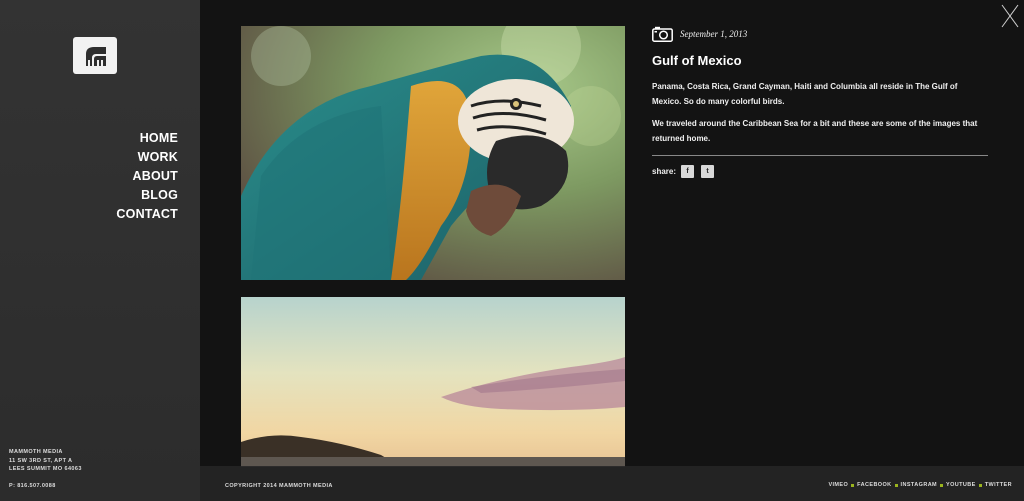 The height and width of the screenshot is (501, 1024). I want to click on social-links: VIMEO FACEBOOK INSTAGRAM YOUTUBE TWITTER, so click(920, 485).